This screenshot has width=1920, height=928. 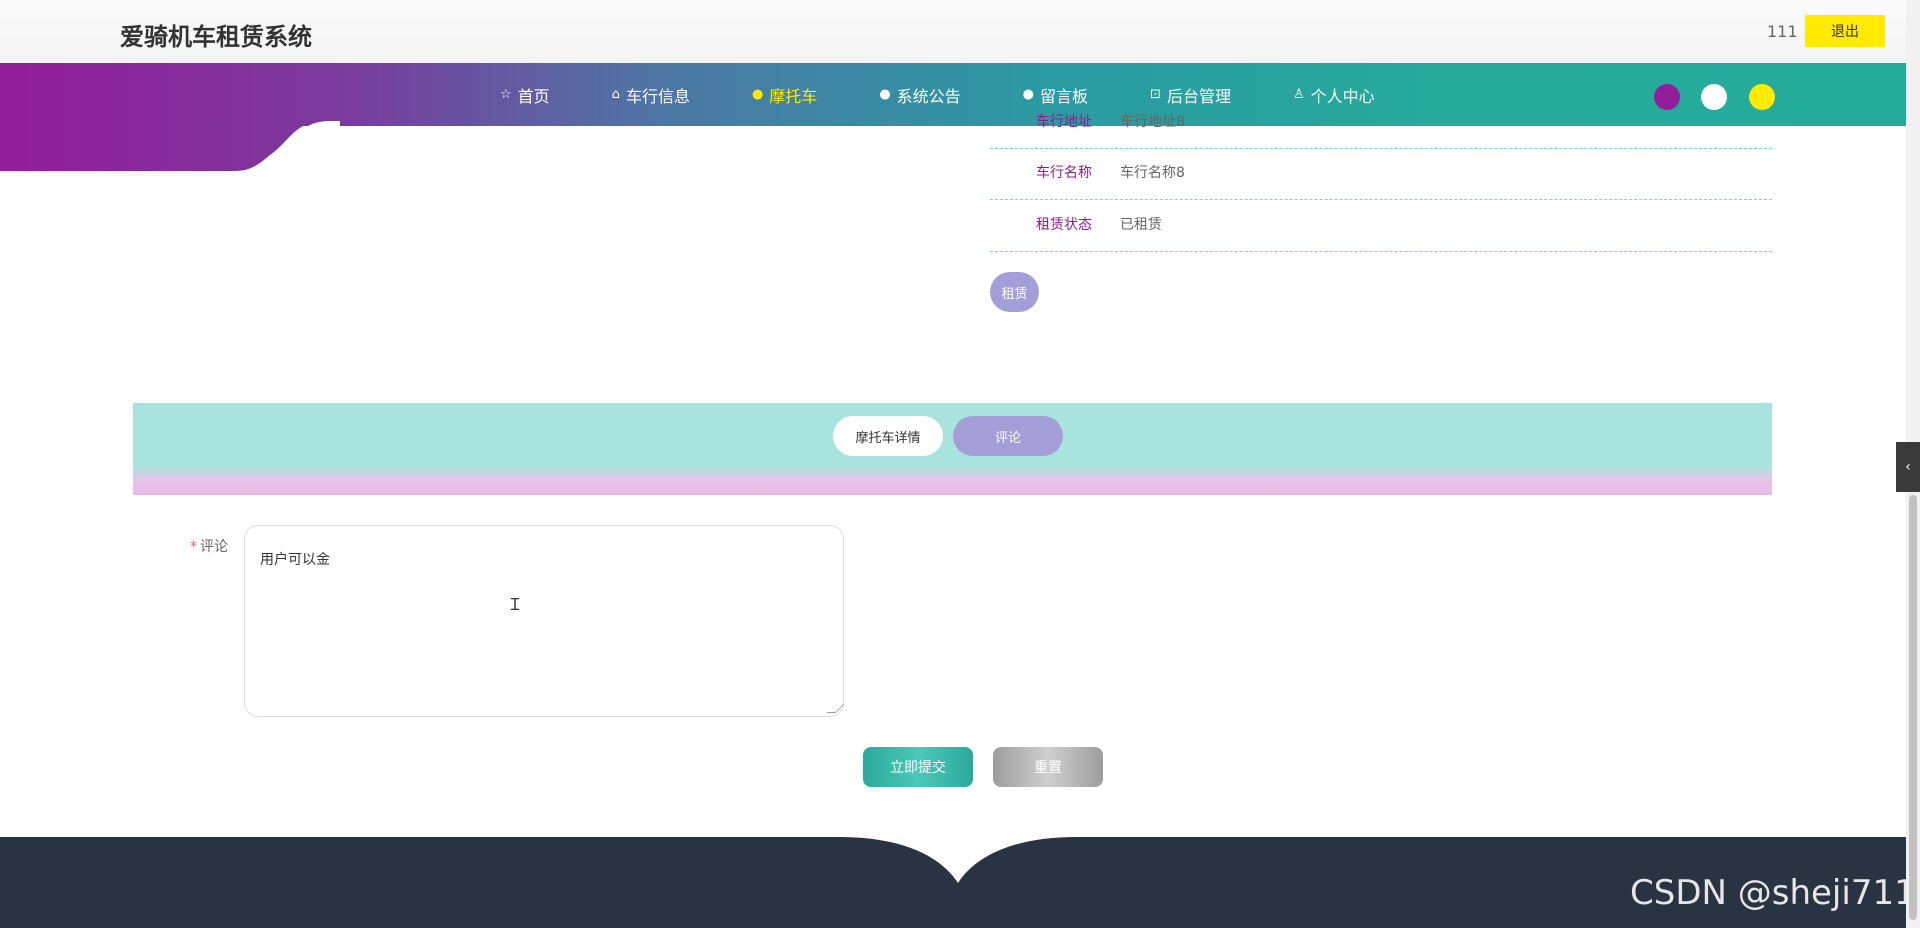 I want to click on required-mark: *, so click(x=193, y=547).